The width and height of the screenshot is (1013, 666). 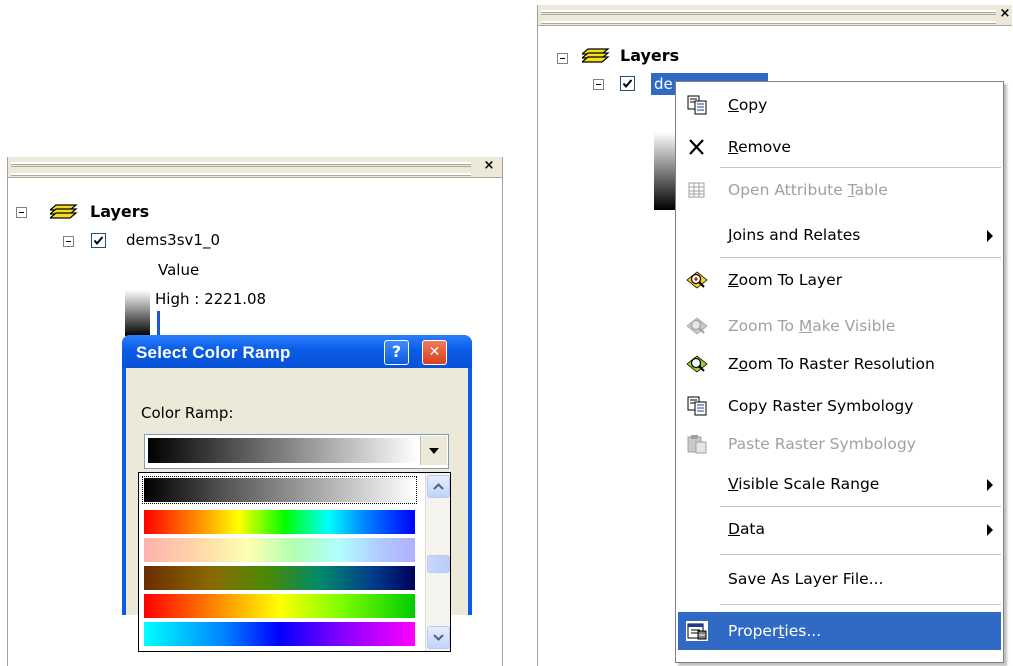 I want to click on menu-item-label: Remove, so click(x=759, y=147).